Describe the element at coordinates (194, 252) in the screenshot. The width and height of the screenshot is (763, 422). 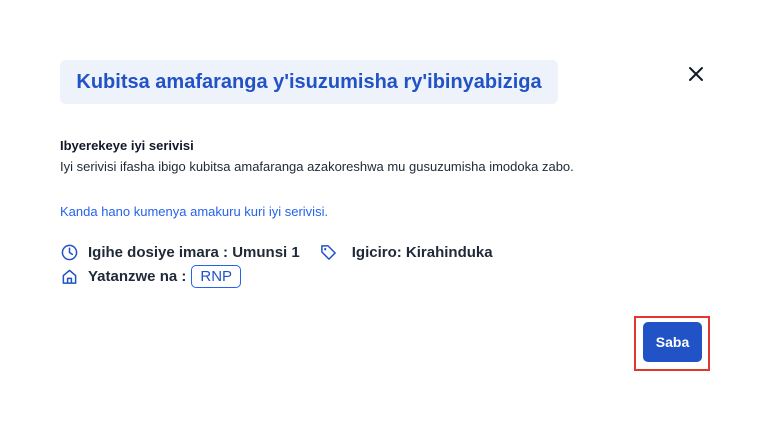
I see `duration-text: Igihe dosiye imara : Umunsi 1` at that location.